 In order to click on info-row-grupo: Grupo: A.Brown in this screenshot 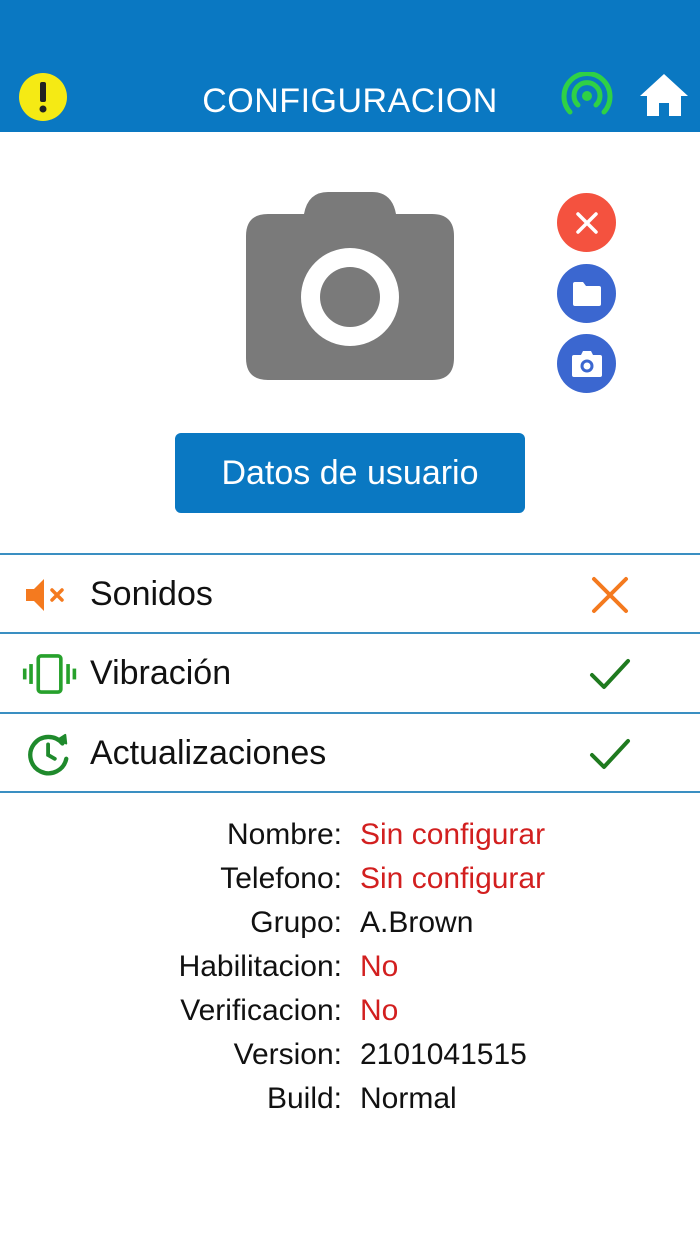, I will do `click(350, 928)`.